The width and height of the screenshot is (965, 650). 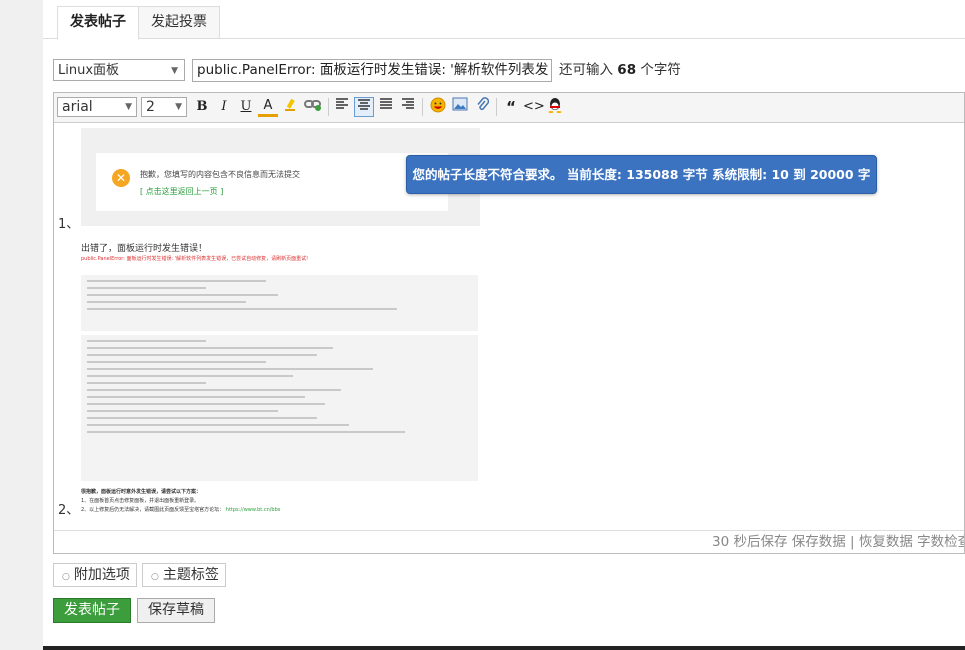 What do you see at coordinates (555, 107) in the screenshot?
I see `qq-icon` at bounding box center [555, 107].